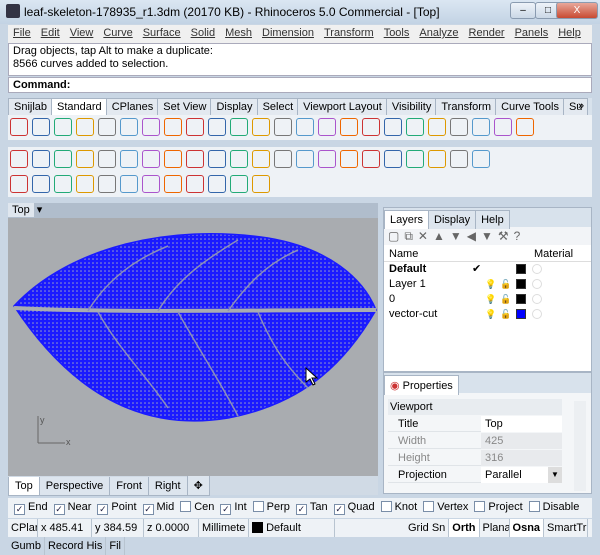  What do you see at coordinates (162, 33) in the screenshot?
I see `menu-surface: Surface` at bounding box center [162, 33].